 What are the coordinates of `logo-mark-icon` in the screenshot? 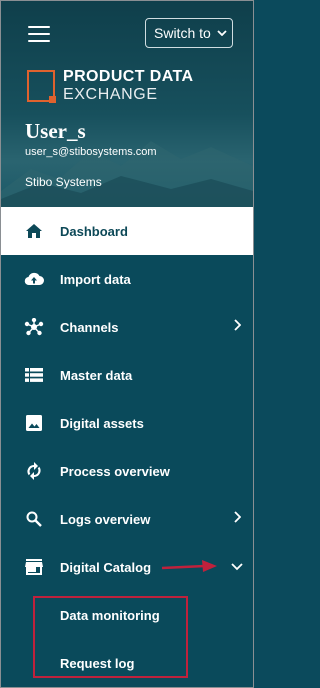 It's located at (41, 86).